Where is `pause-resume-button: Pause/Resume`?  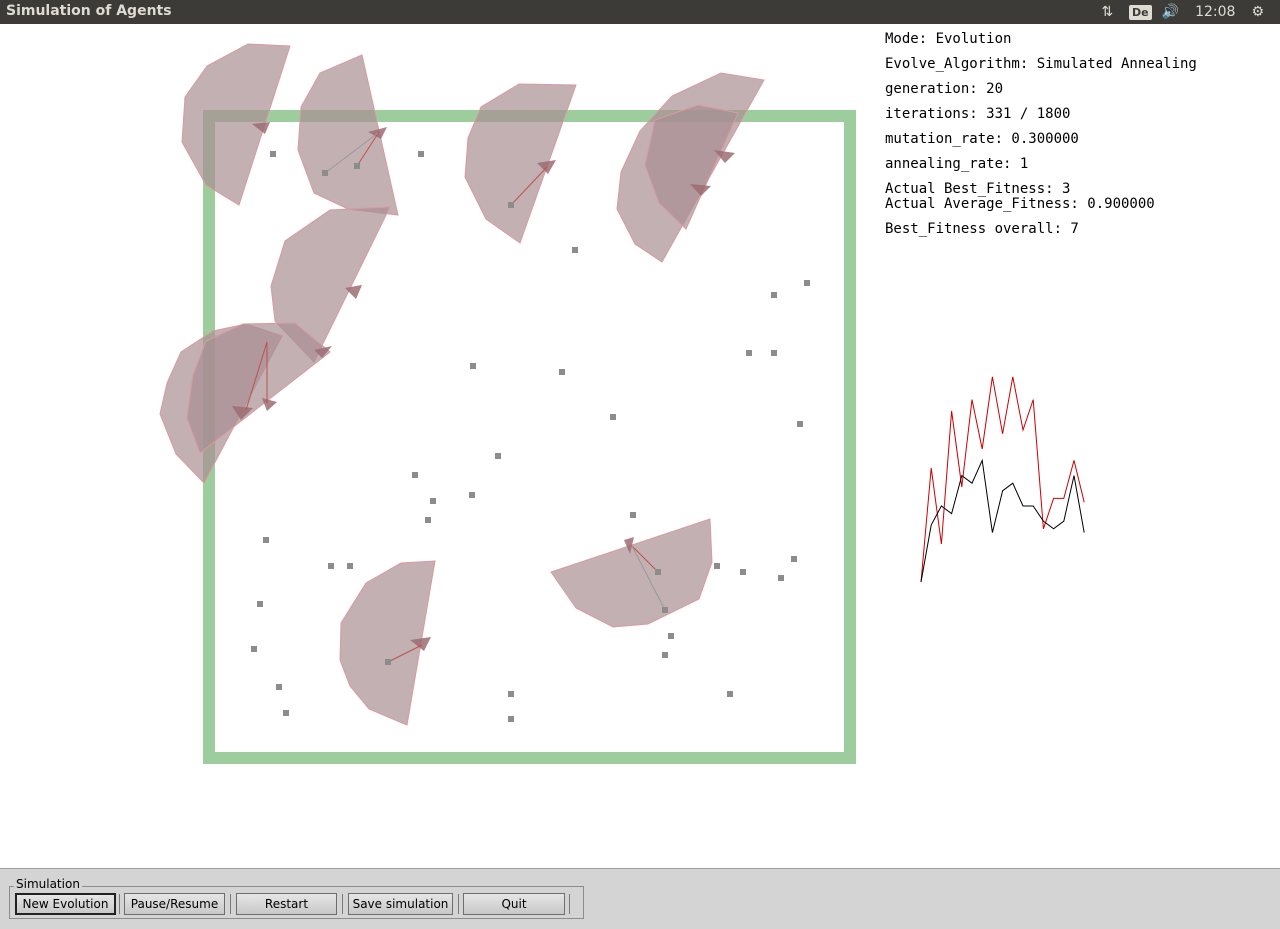
pause-resume-button: Pause/Resume is located at coordinates (174, 904).